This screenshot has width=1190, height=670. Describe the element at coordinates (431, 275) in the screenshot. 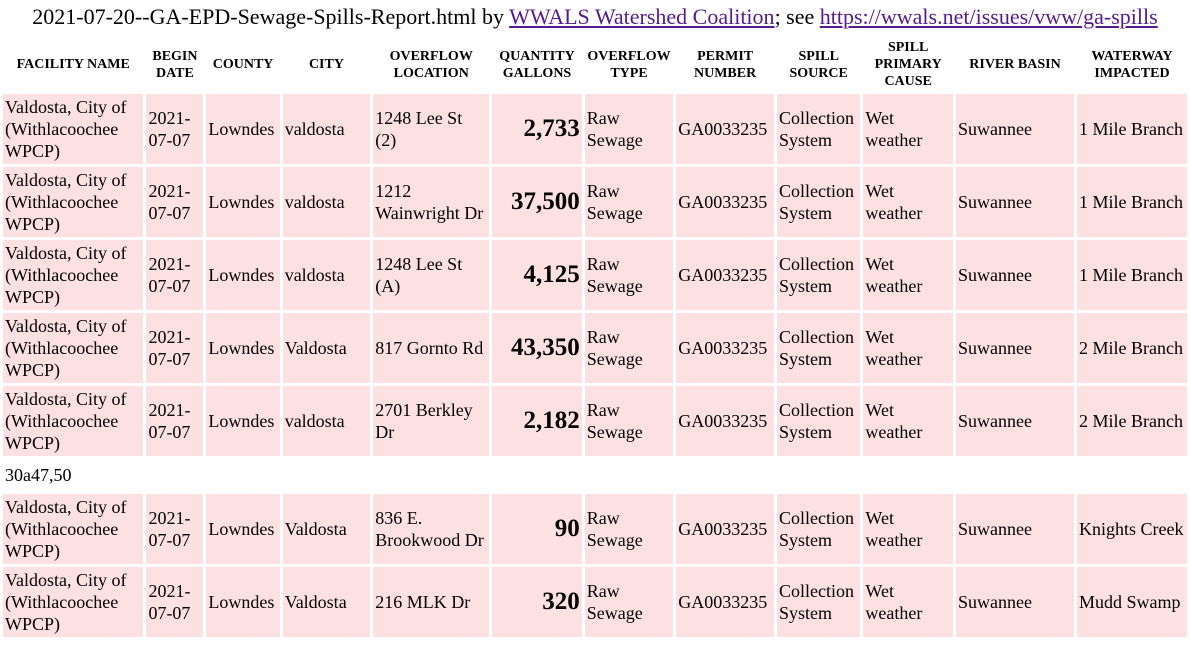

I see `cell-overflow-location: 1248 Lee St (A)` at that location.